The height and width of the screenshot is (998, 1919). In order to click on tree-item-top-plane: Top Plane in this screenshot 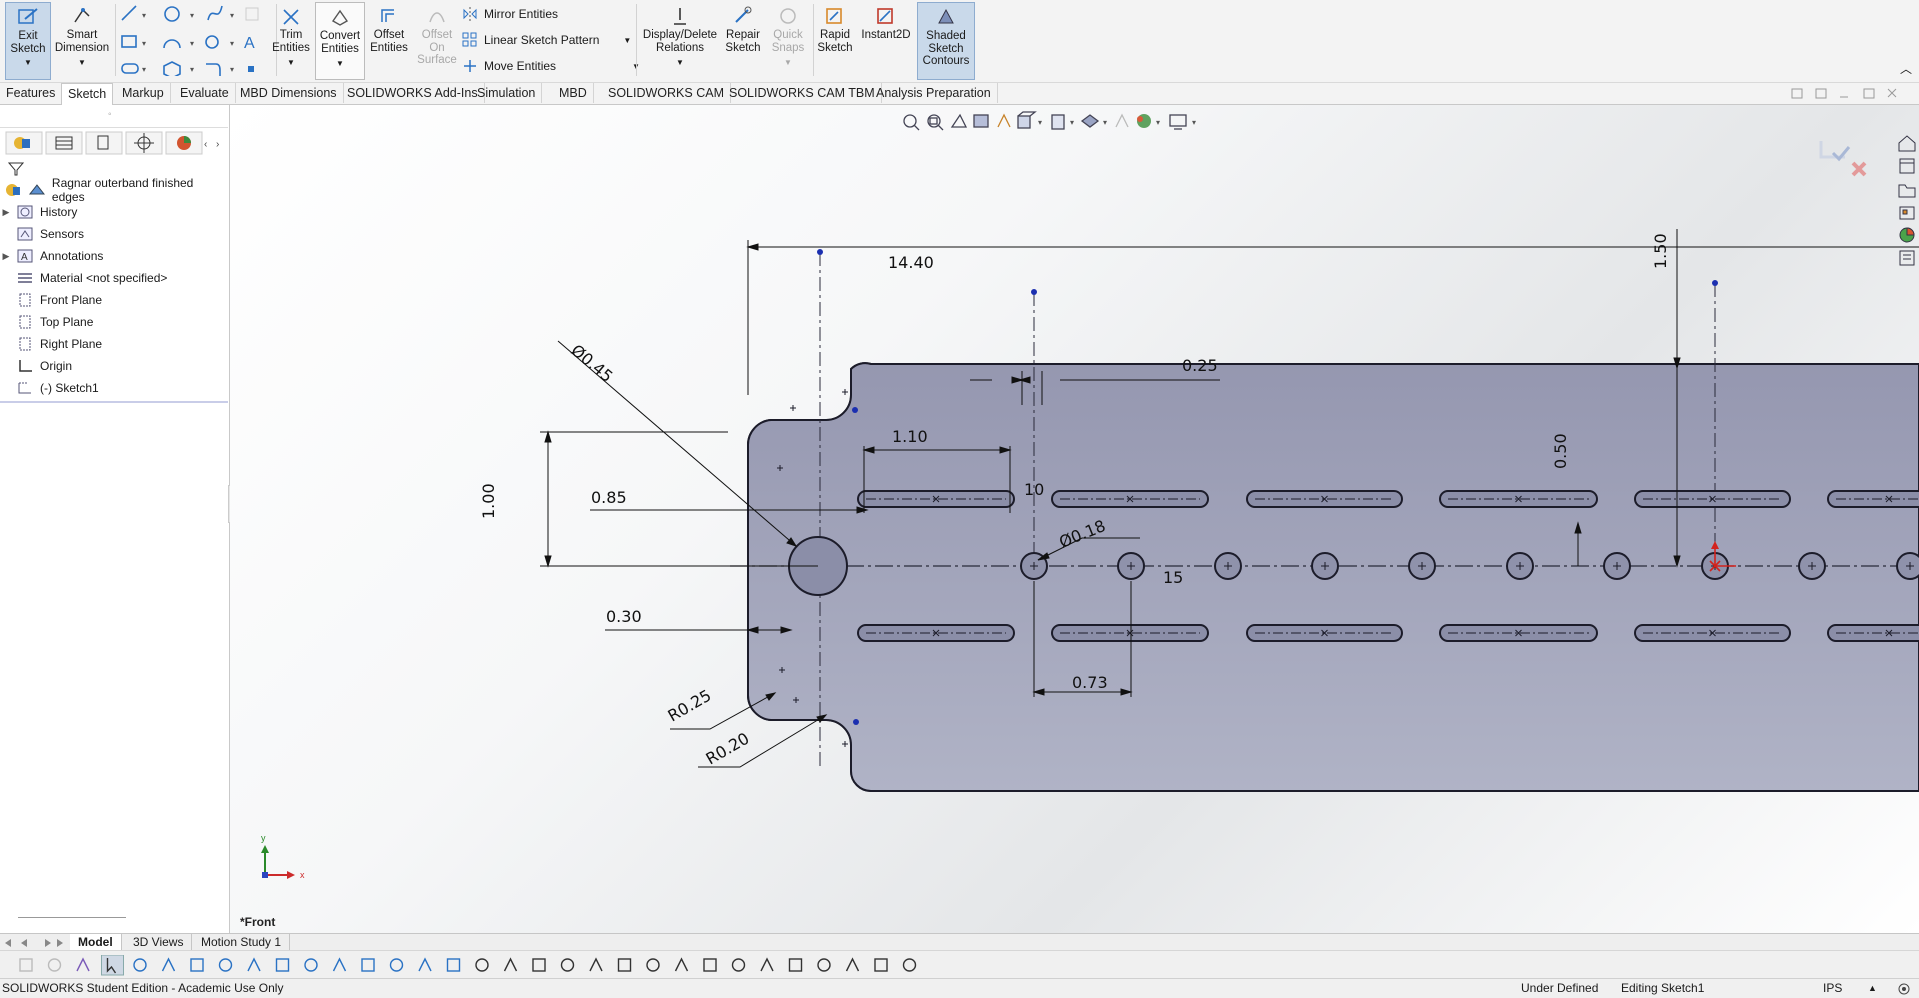, I will do `click(46, 322)`.